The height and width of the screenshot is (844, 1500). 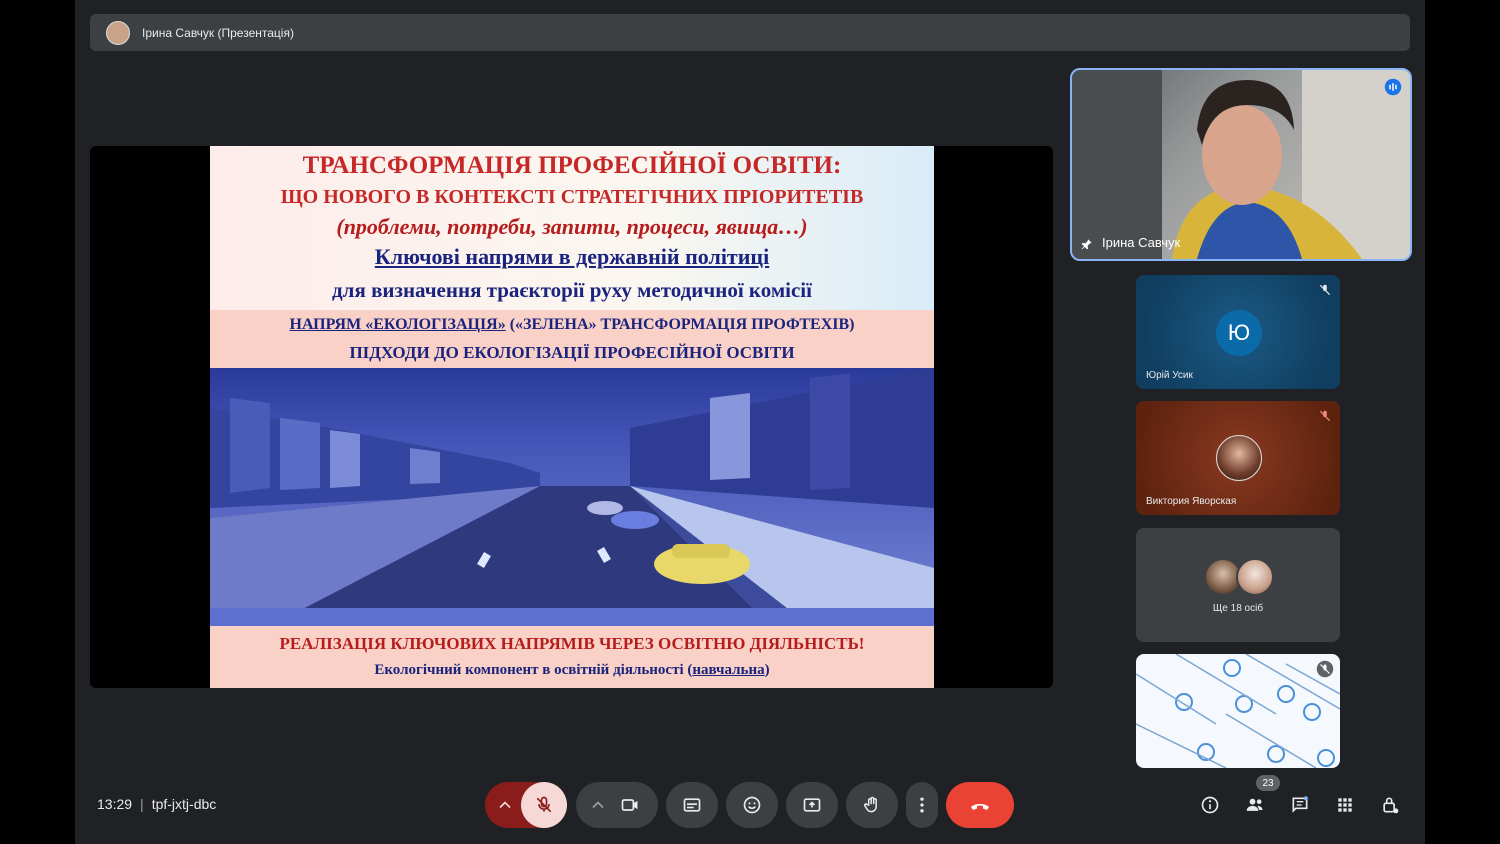 I want to click on chat-icon, so click(x=1300, y=804).